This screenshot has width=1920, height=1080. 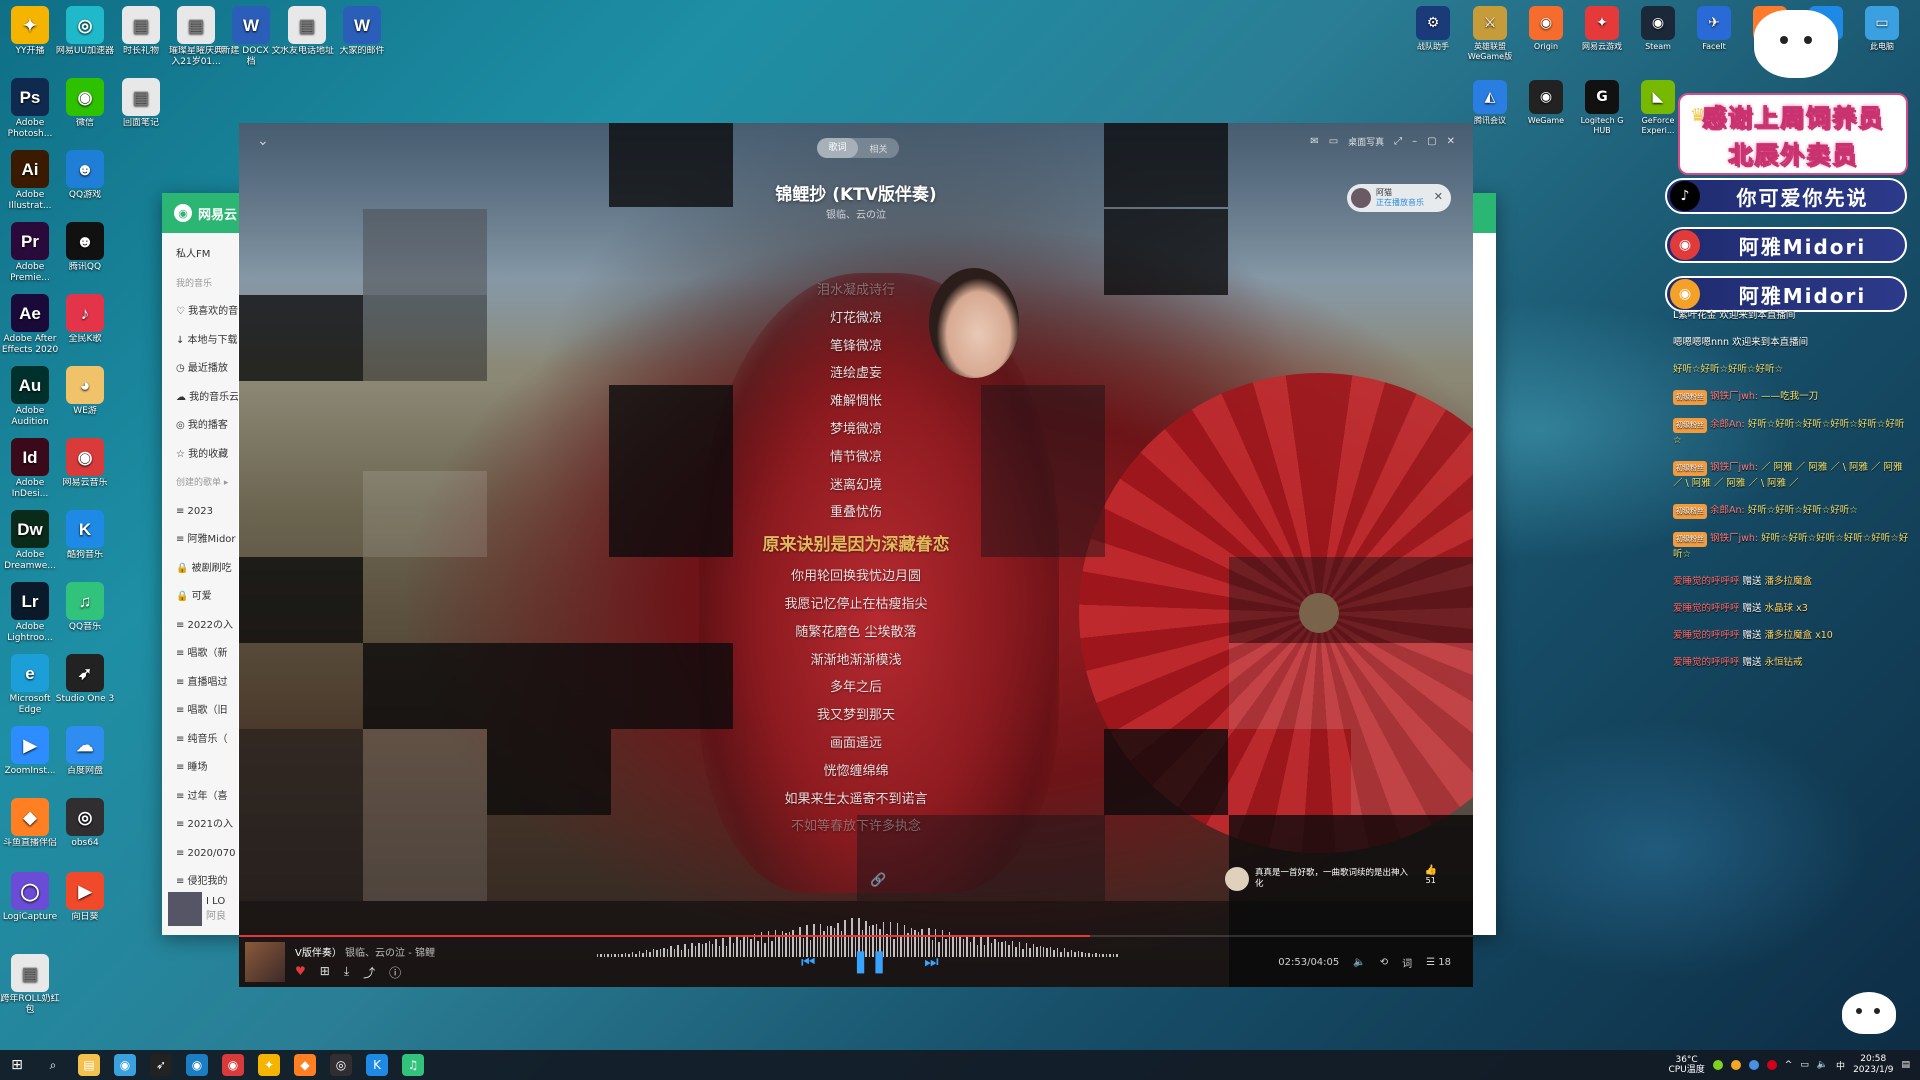 What do you see at coordinates (207, 825) in the screenshot?
I see `sidebar-item: ≡ 2021の入` at bounding box center [207, 825].